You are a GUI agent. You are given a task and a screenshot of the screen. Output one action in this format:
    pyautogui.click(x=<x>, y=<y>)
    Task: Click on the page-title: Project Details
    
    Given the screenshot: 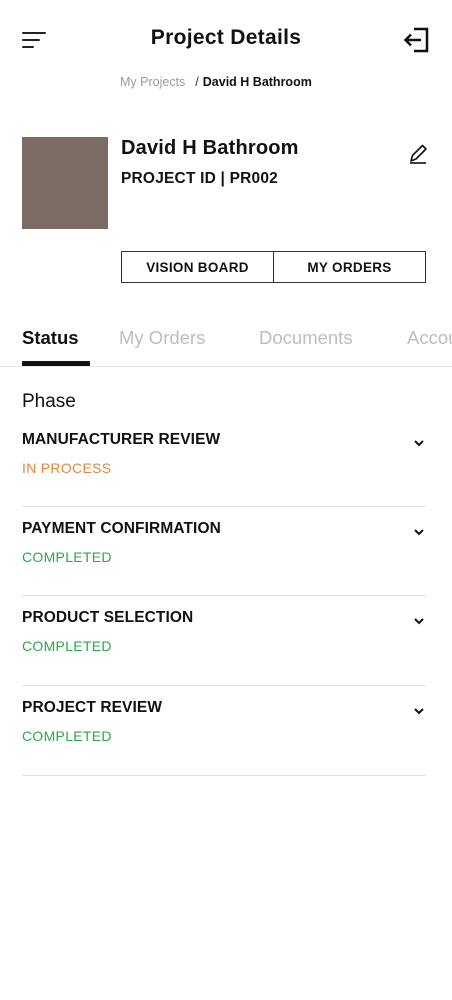 What is the action you would take?
    pyautogui.click(x=226, y=37)
    